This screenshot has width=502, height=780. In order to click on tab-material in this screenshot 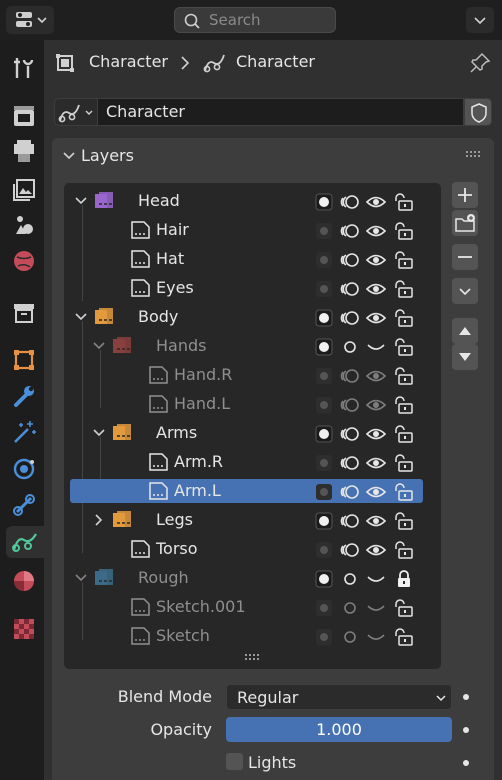, I will do `click(24, 580)`.